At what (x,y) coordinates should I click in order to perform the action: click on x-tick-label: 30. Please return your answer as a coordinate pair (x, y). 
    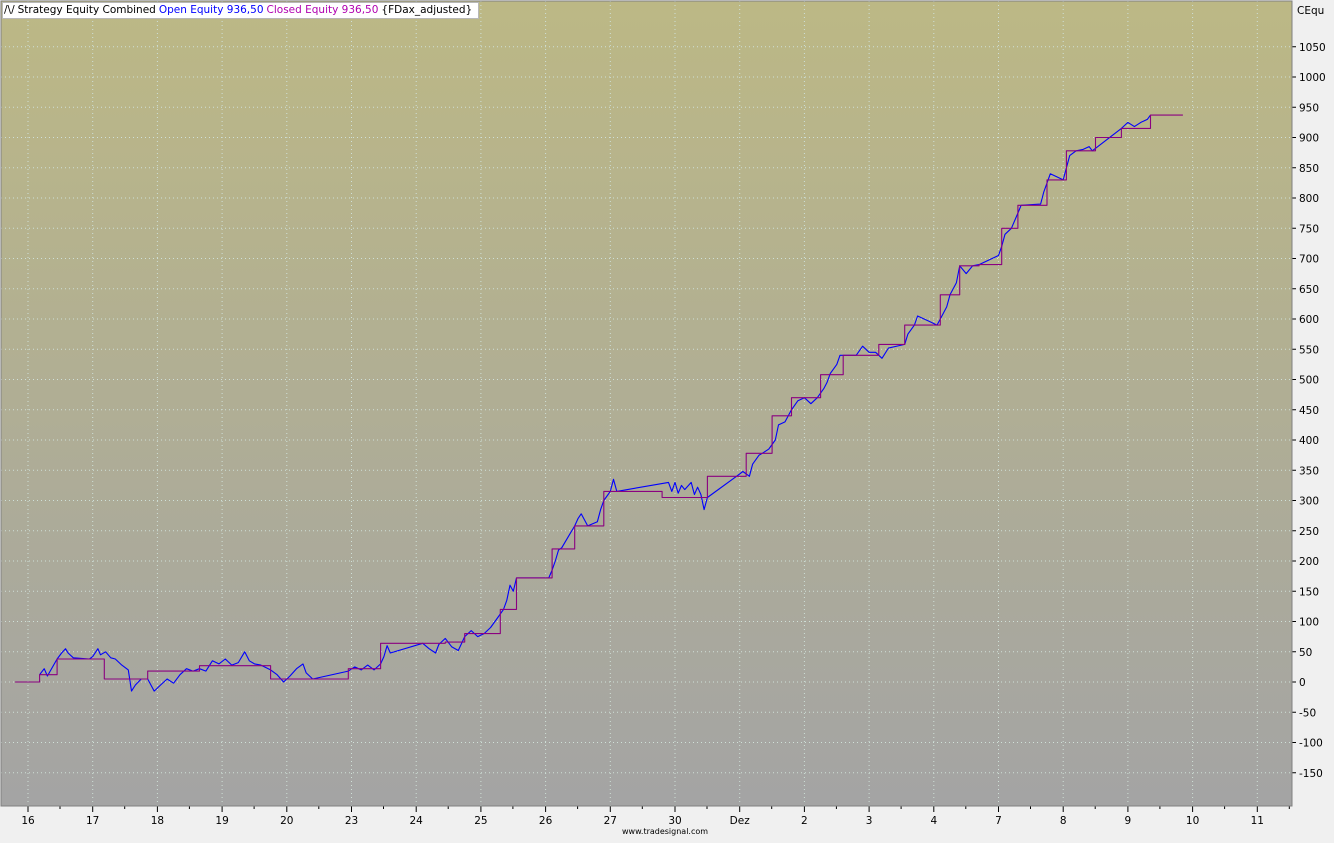
    Looking at the image, I should click on (674, 821).